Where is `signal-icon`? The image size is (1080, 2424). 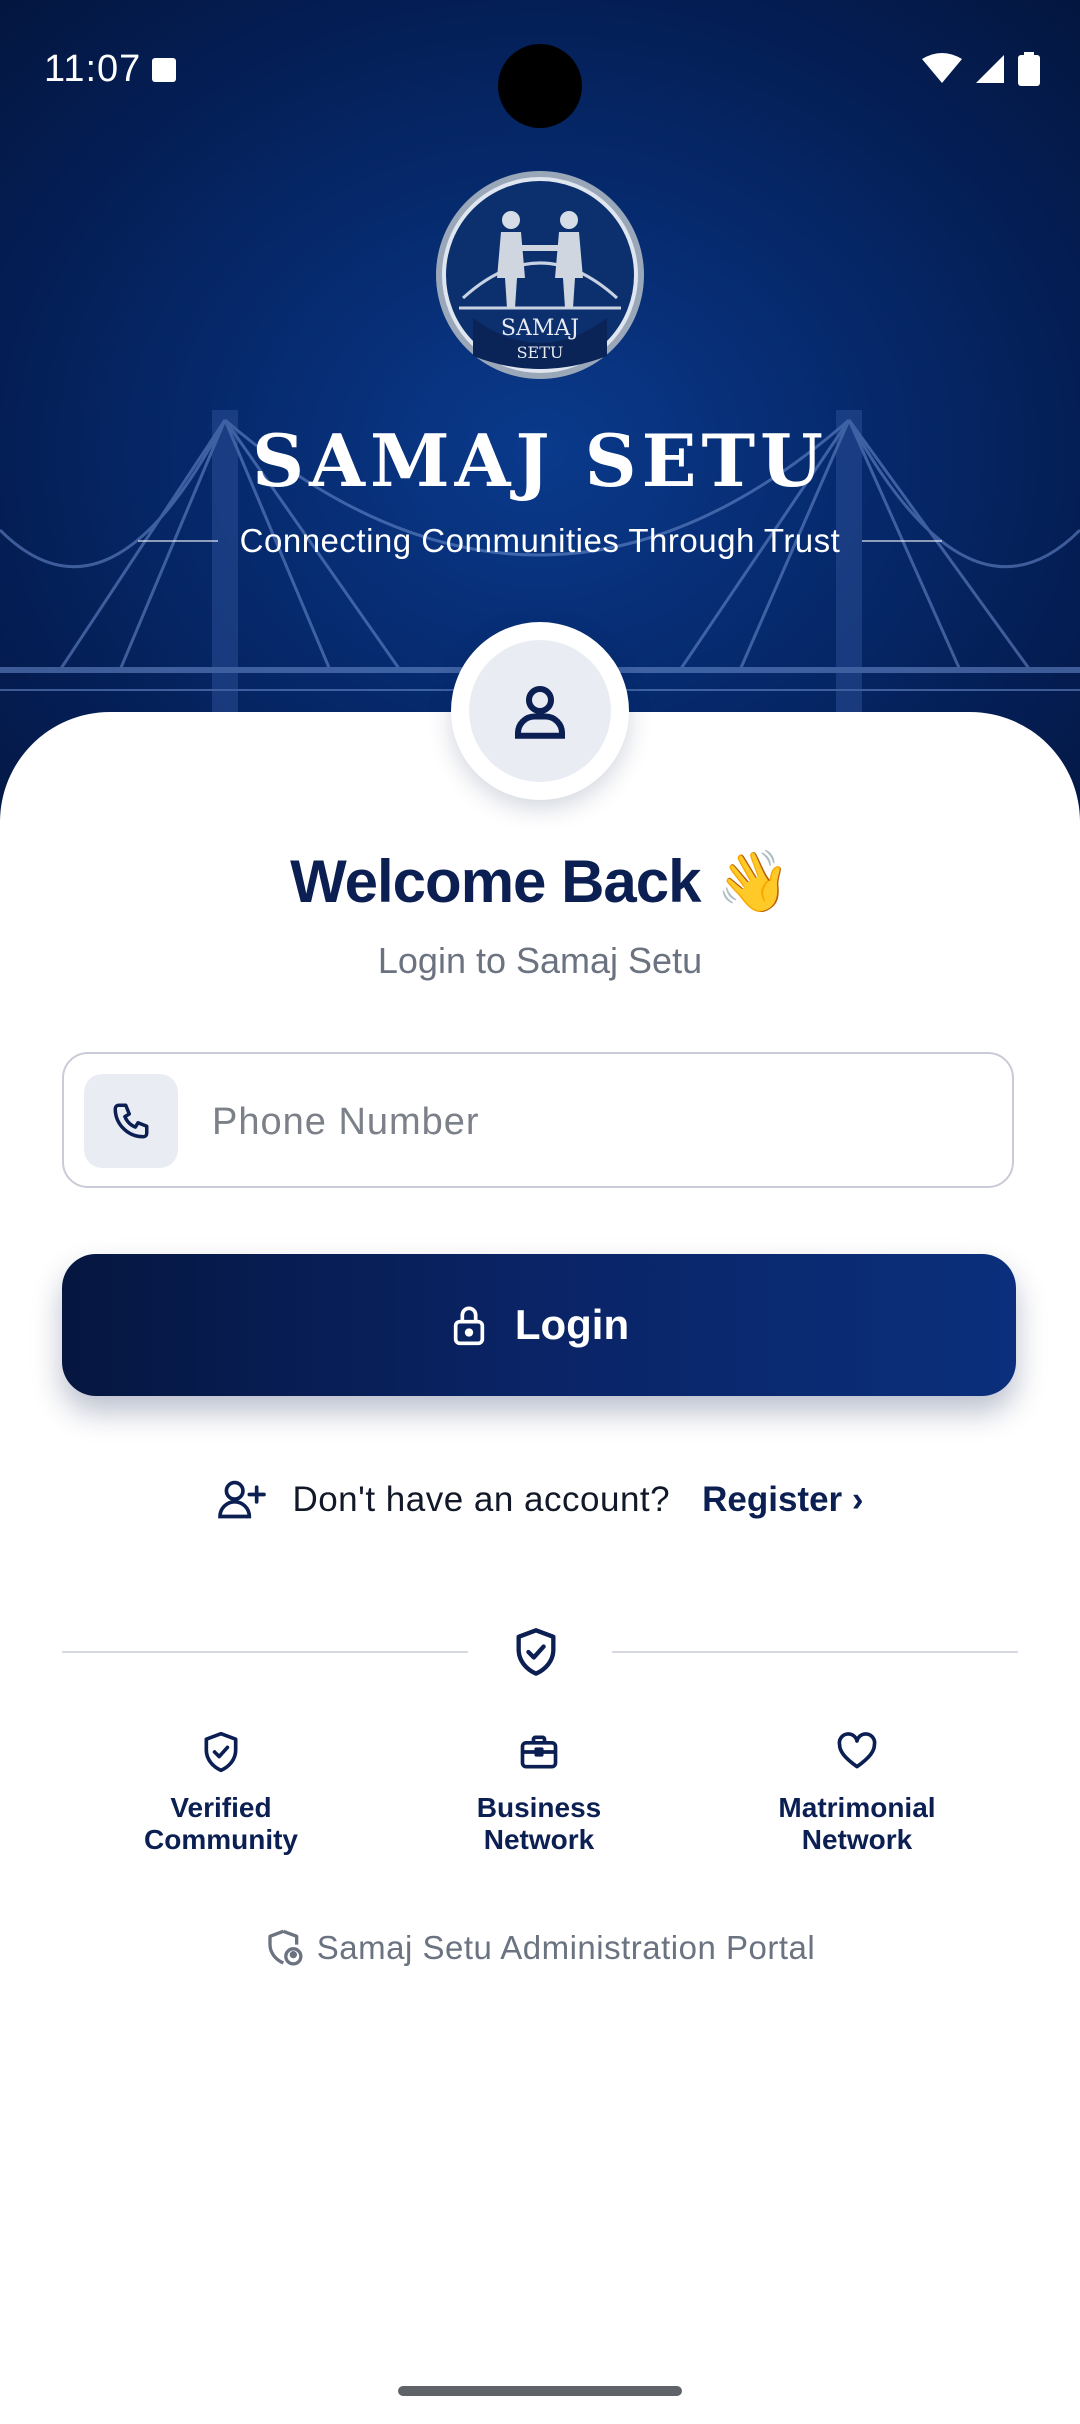 signal-icon is located at coordinates (990, 69).